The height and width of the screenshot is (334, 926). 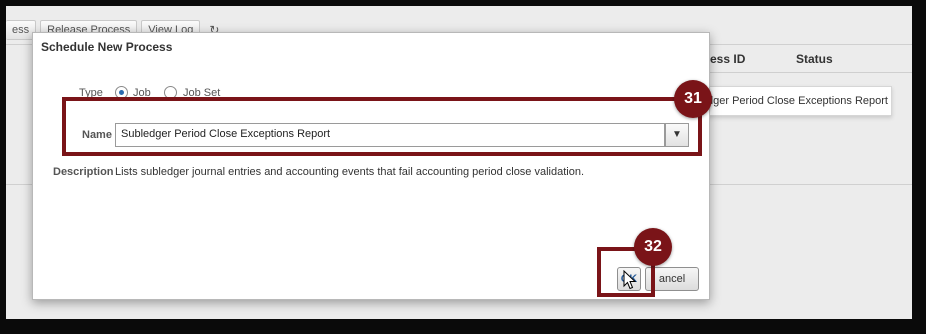 I want to click on type-job-set-radio, so click(x=170, y=92).